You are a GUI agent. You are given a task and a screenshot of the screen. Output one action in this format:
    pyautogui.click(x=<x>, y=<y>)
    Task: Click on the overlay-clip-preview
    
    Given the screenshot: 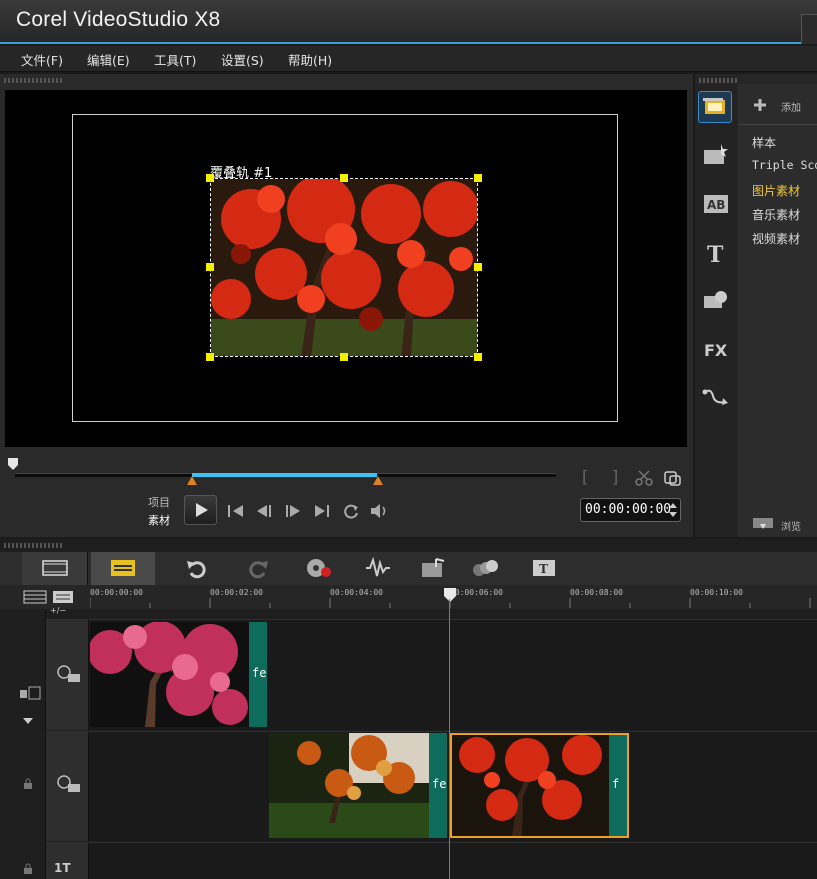 What is the action you would take?
    pyautogui.click(x=344, y=267)
    